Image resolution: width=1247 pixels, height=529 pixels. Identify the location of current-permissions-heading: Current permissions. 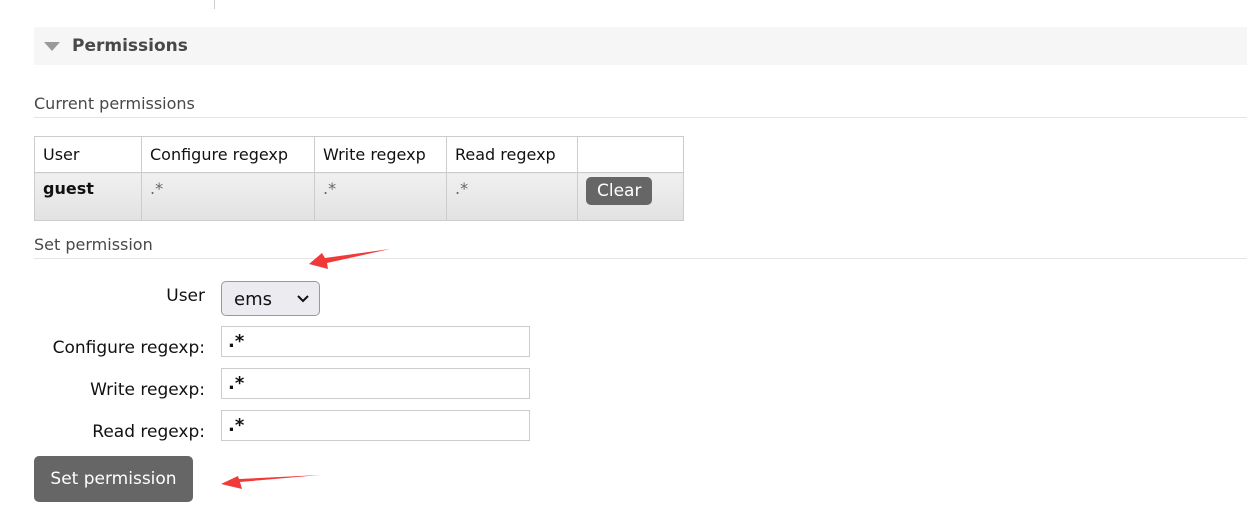
(114, 103).